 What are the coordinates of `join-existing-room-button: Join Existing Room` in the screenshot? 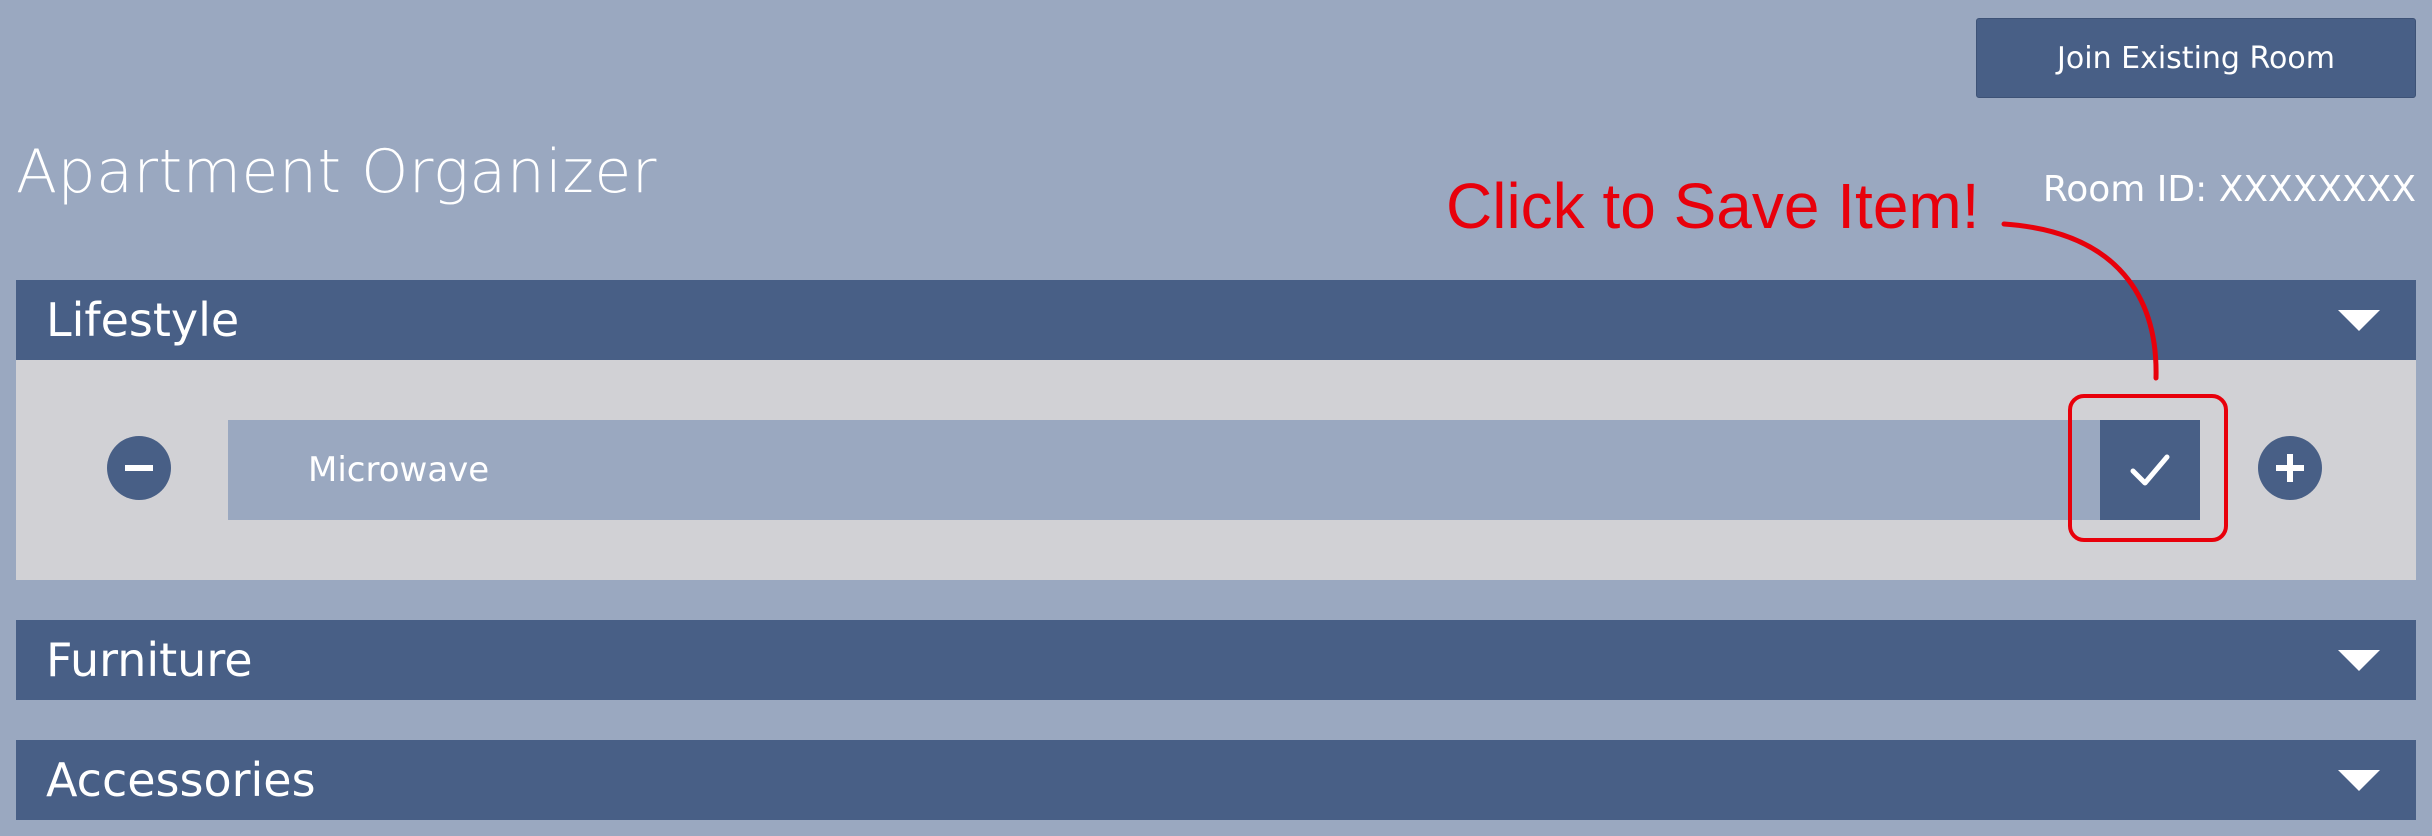 It's located at (2196, 58).